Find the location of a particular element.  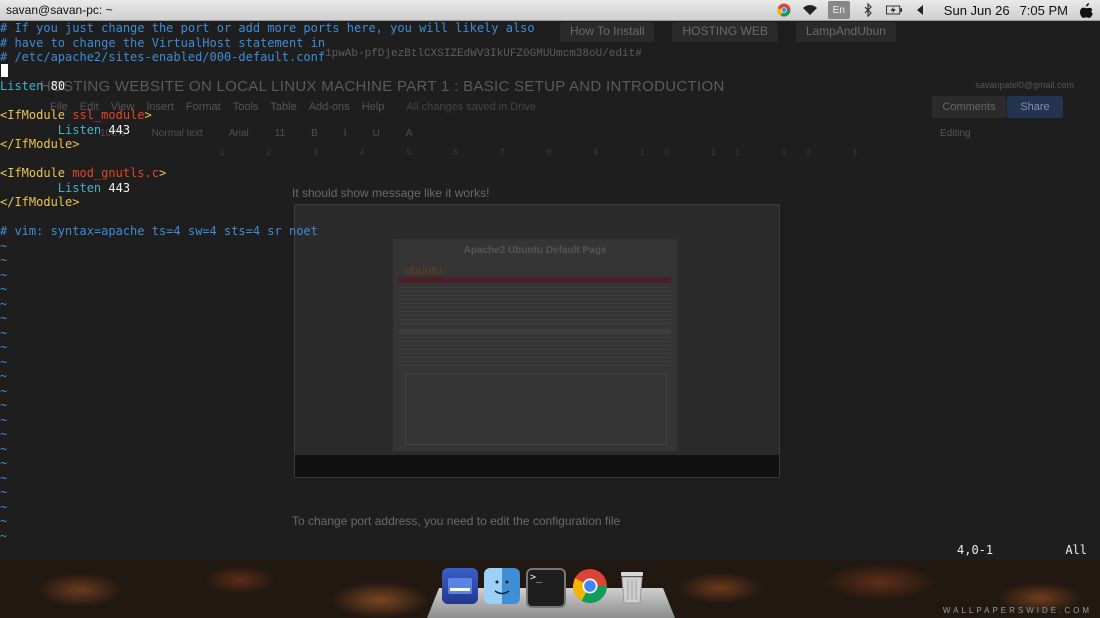

system-tray: En Sun Jun 26 7:05 PM is located at coordinates (935, 10).